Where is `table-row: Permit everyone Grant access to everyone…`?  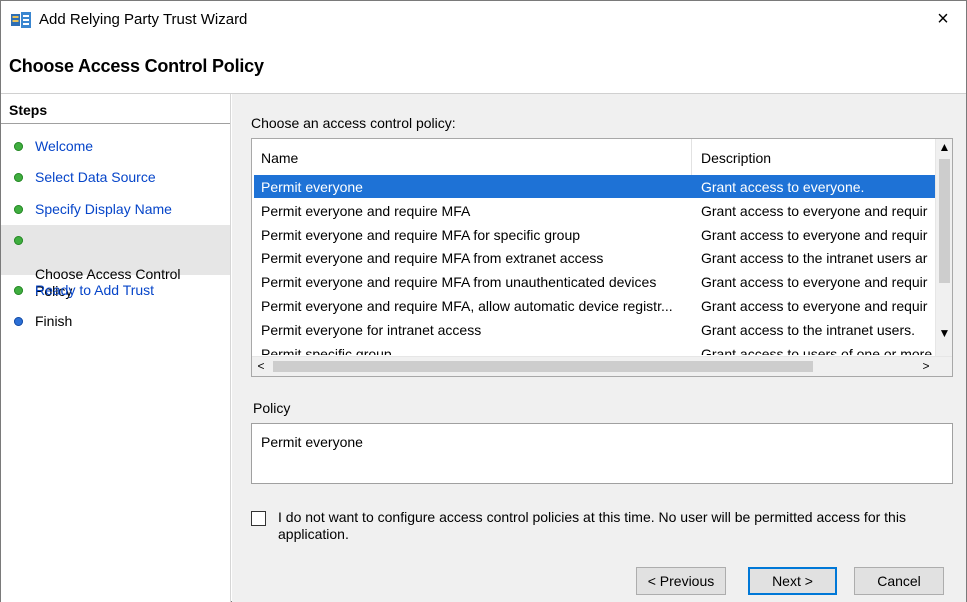
table-row: Permit everyone Grant access to everyone… is located at coordinates (594, 186).